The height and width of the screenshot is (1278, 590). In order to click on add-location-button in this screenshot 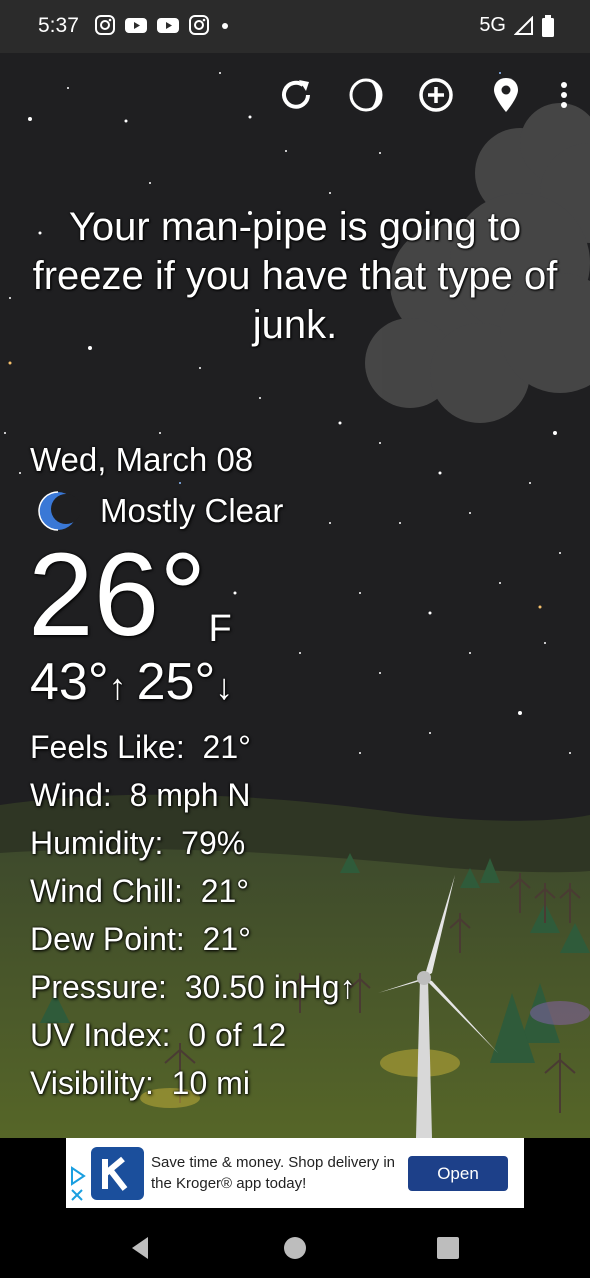, I will do `click(436, 95)`.